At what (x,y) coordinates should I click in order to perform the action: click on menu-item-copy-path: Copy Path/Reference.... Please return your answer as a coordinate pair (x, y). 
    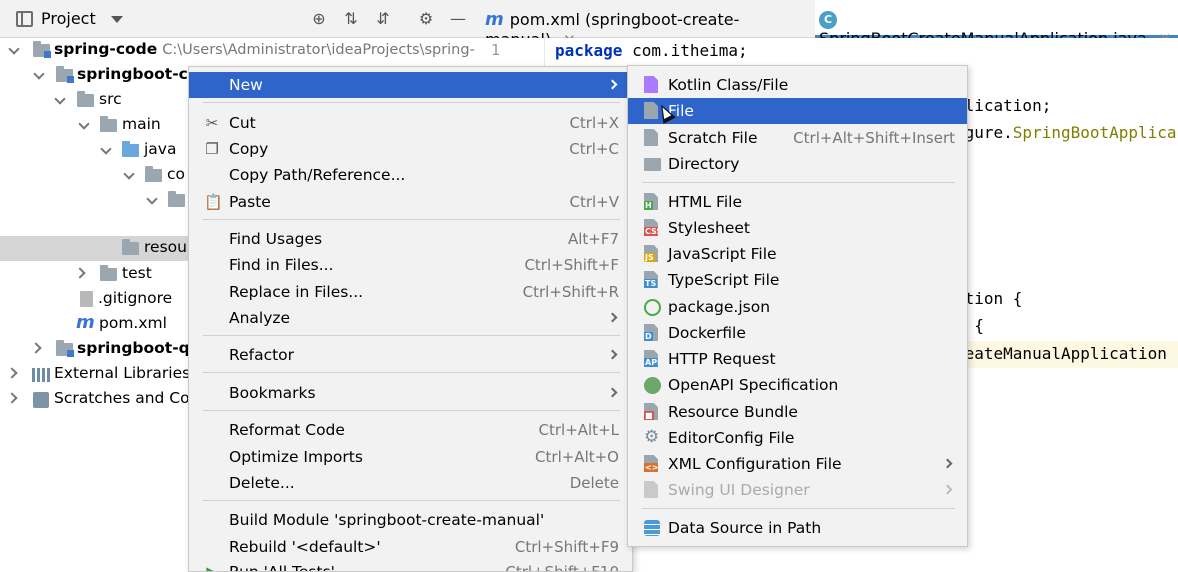
    Looking at the image, I should click on (410, 175).